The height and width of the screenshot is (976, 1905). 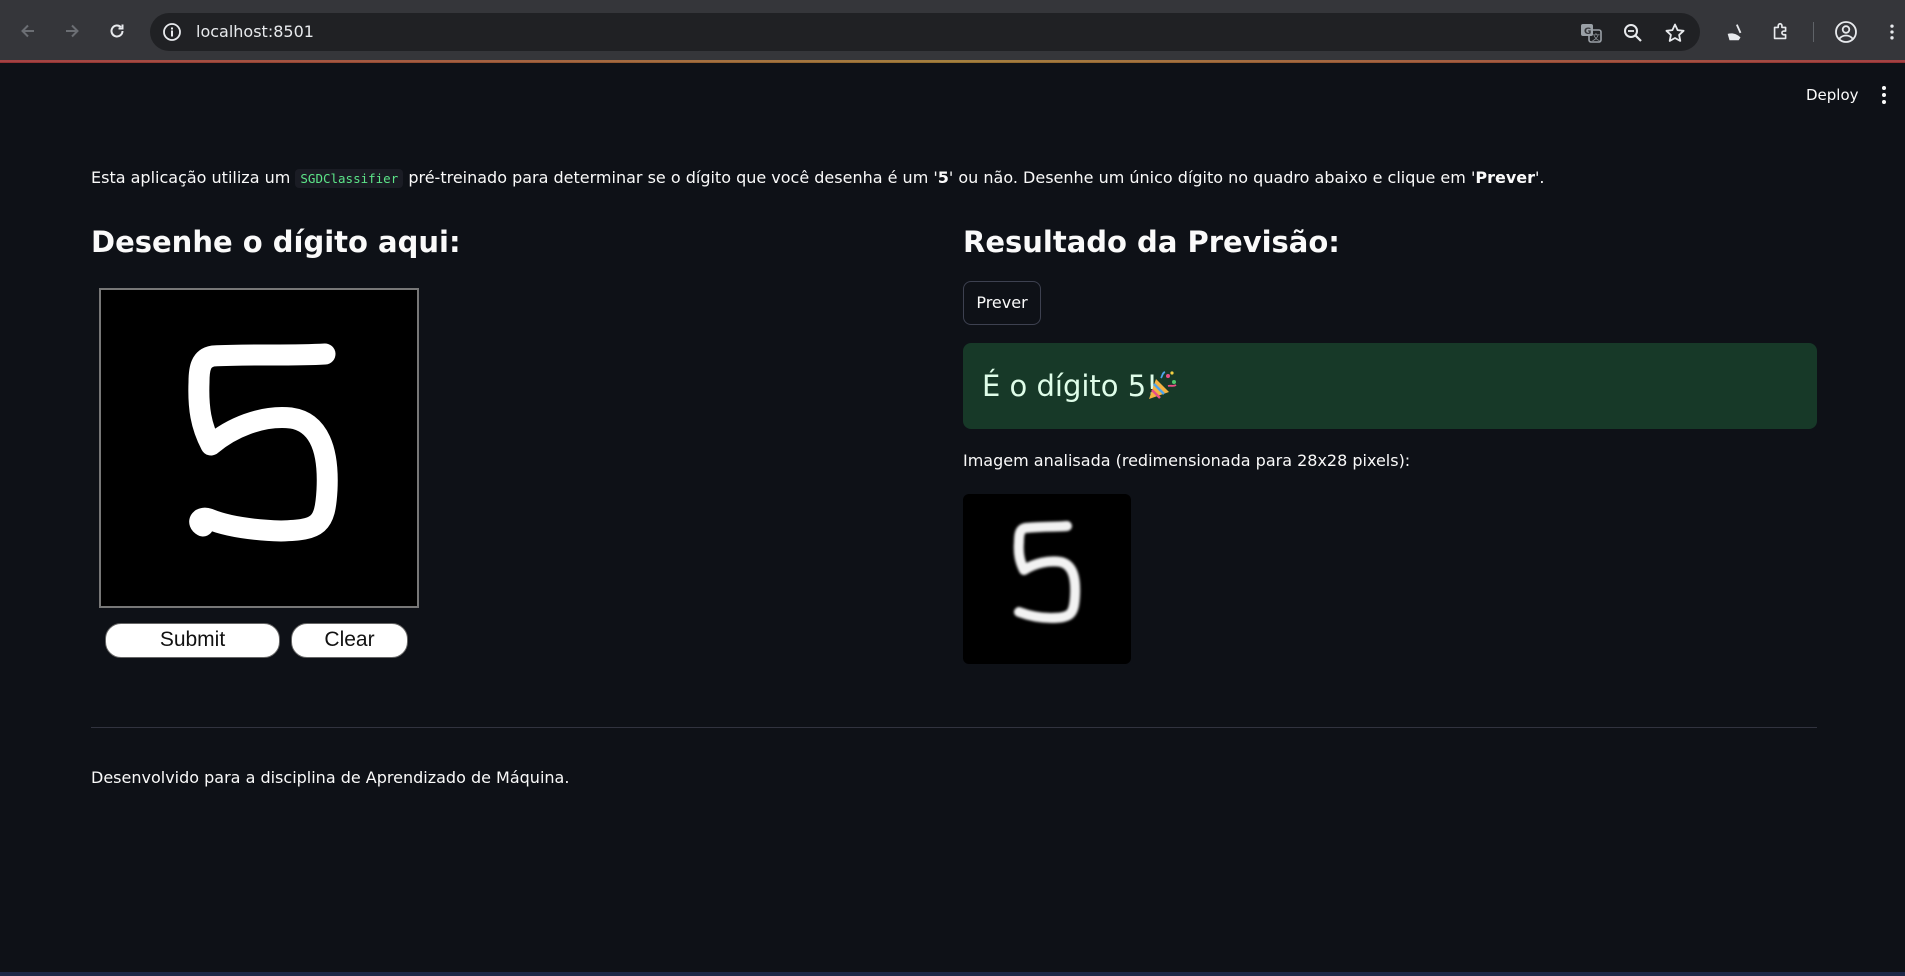 What do you see at coordinates (1675, 33) in the screenshot?
I see `bookmark-star-icon` at bounding box center [1675, 33].